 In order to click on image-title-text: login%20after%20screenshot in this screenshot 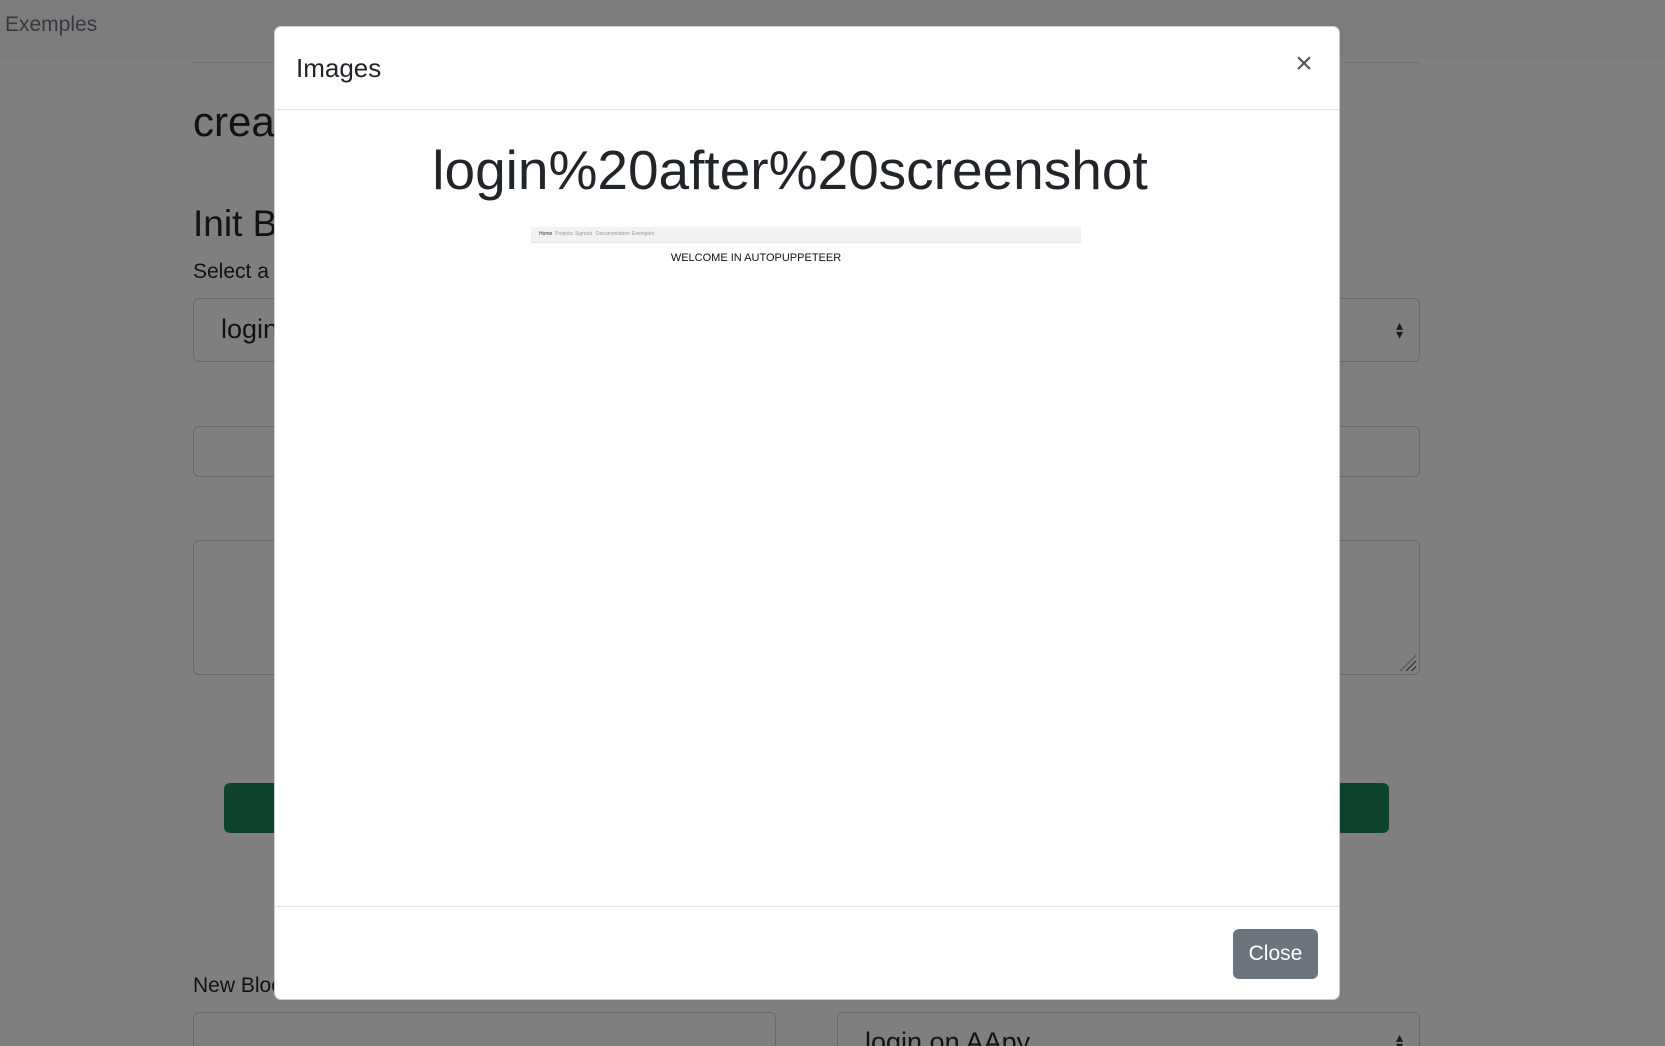, I will do `click(790, 170)`.